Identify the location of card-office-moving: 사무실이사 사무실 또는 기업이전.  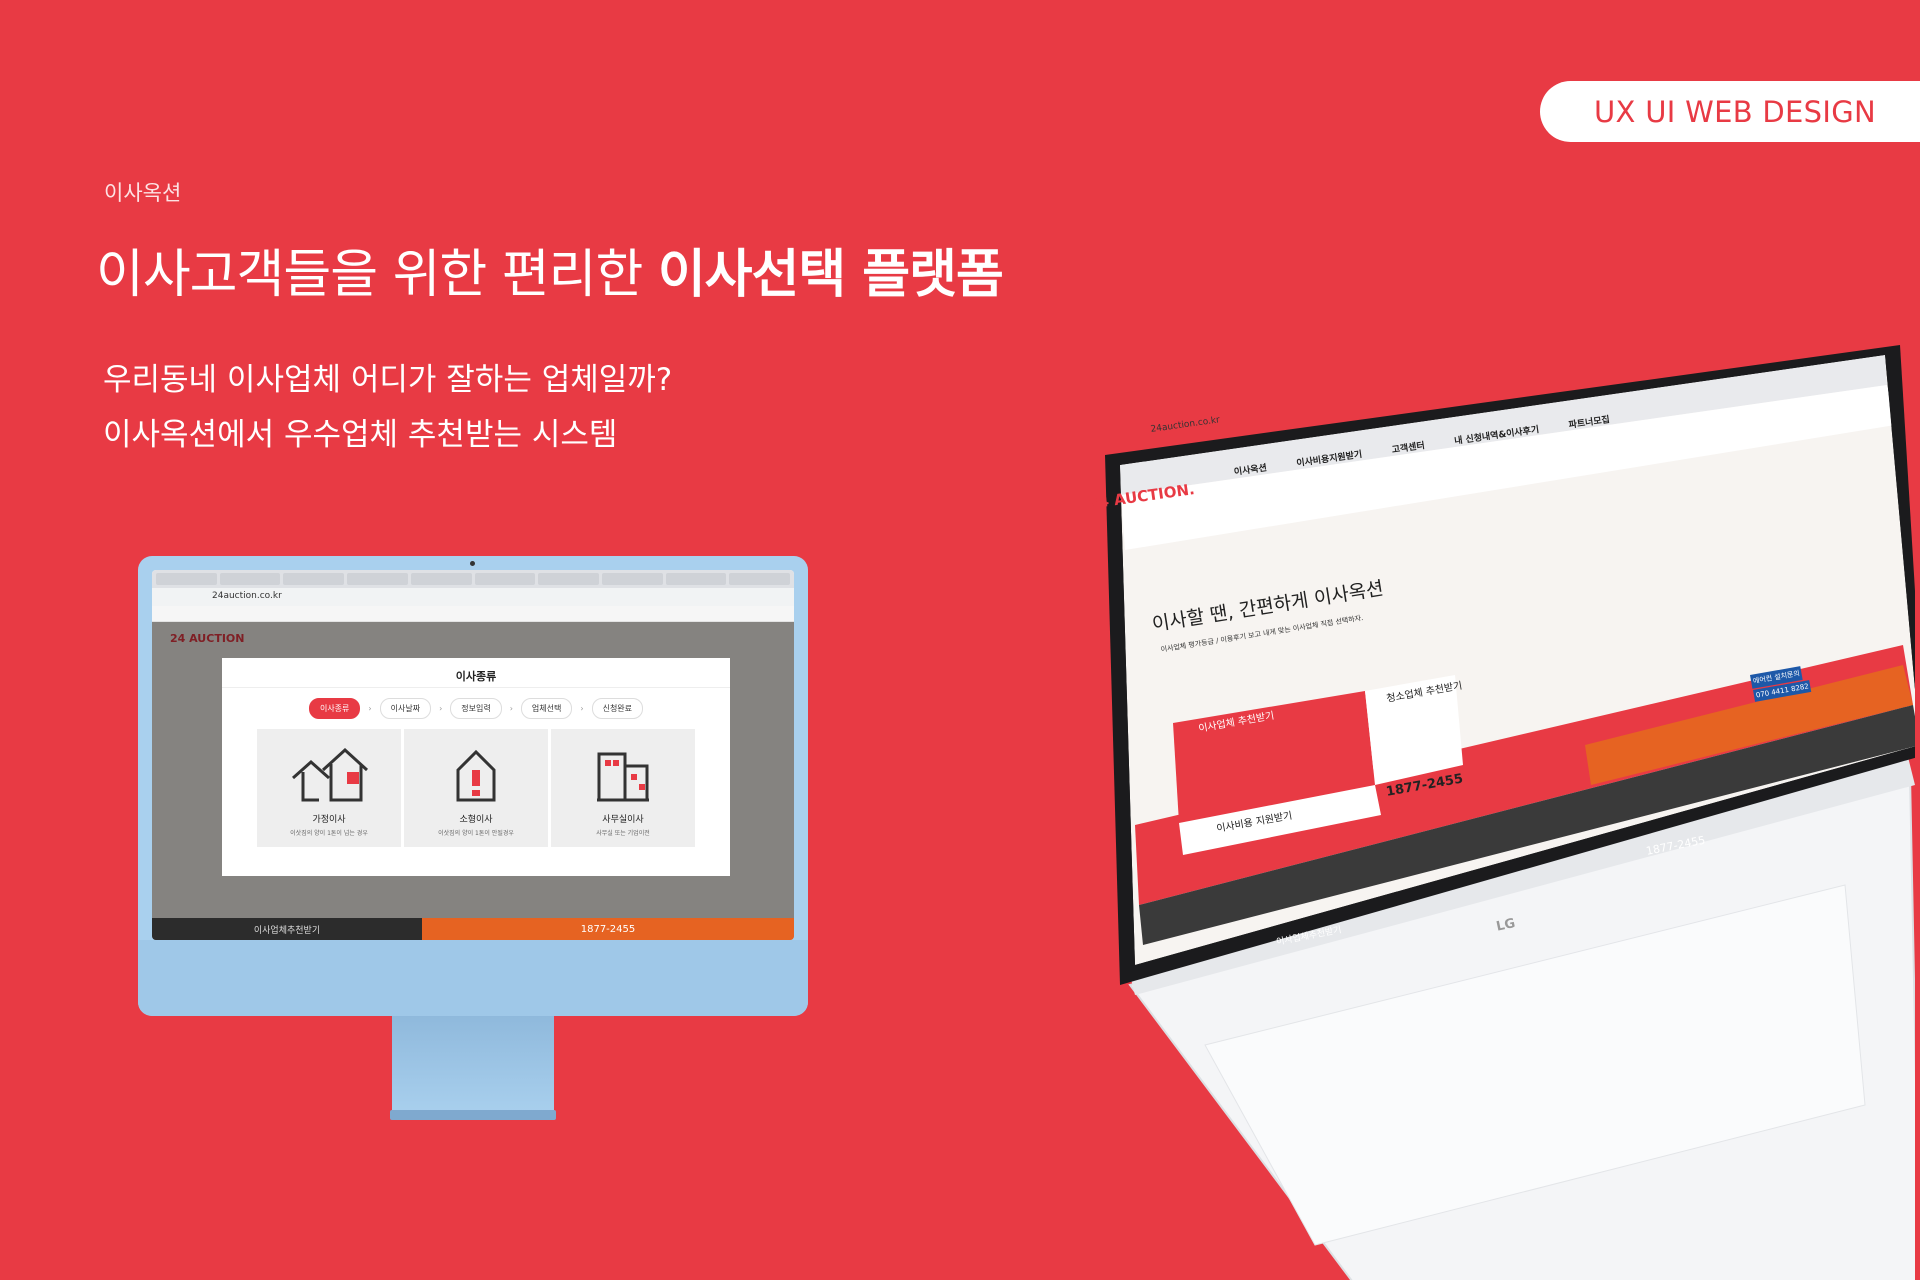
(623, 788).